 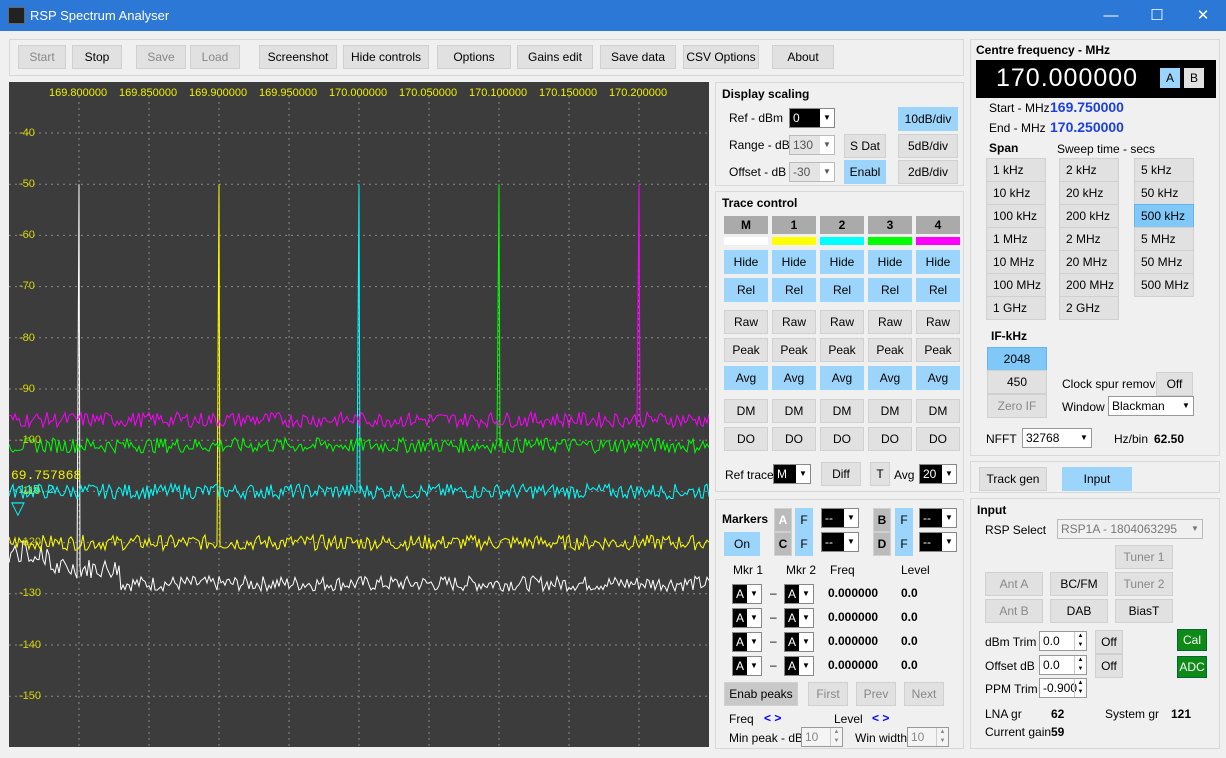 What do you see at coordinates (890, 290) in the screenshot?
I see `trace-3-rel-button: Rel` at bounding box center [890, 290].